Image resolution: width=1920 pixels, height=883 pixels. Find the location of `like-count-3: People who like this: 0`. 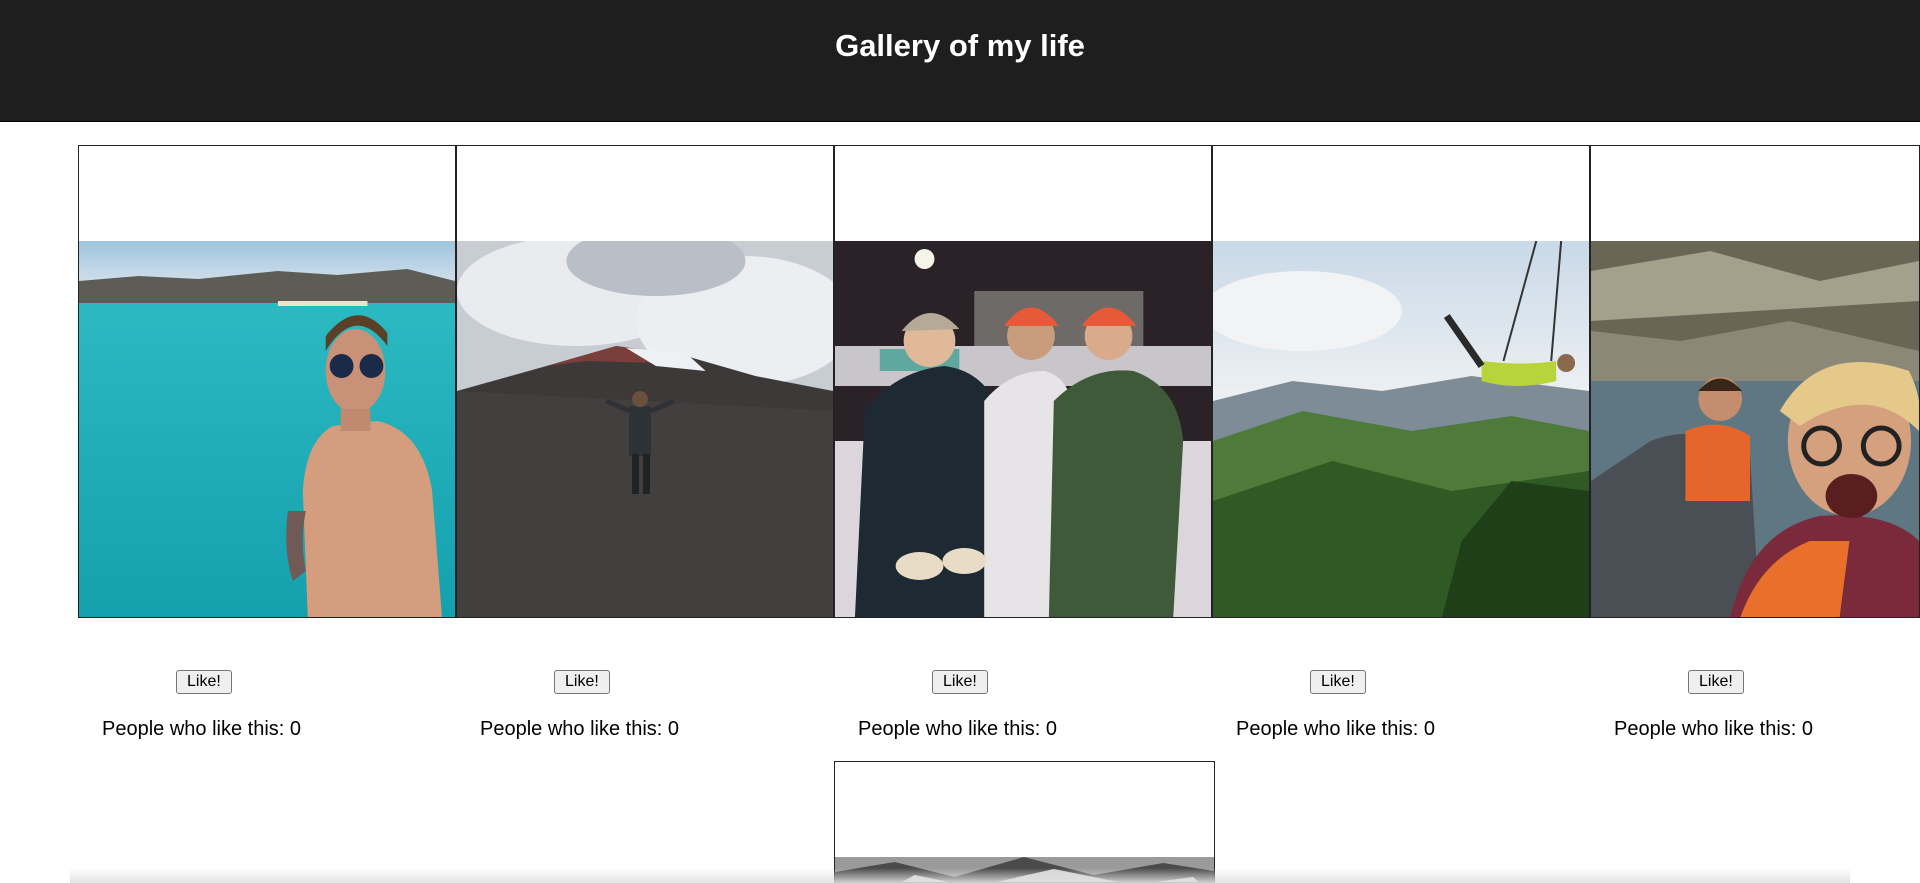

like-count-3: People who like this: 0 is located at coordinates (958, 729).